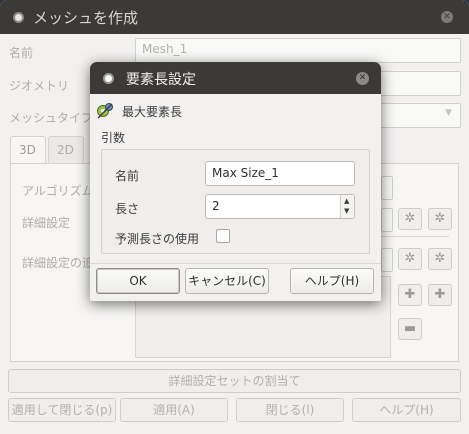 This screenshot has height=434, width=469. I want to click on length-label: 長さ, so click(127, 209).